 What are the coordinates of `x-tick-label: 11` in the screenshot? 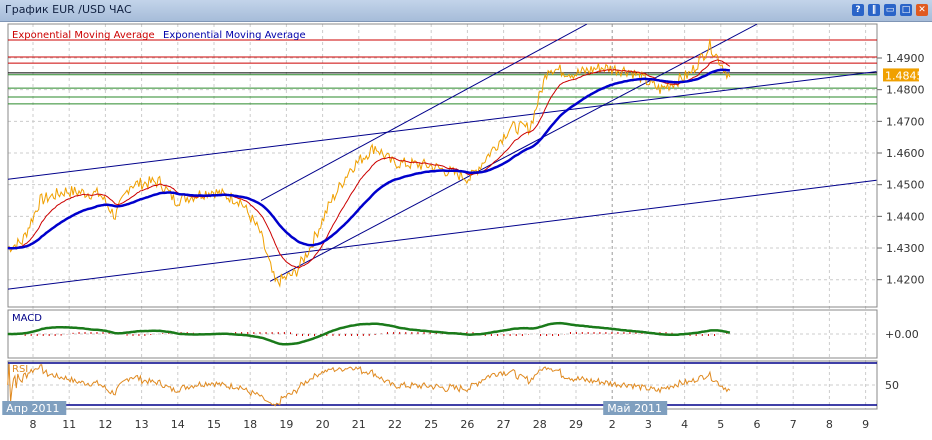 It's located at (69, 424).